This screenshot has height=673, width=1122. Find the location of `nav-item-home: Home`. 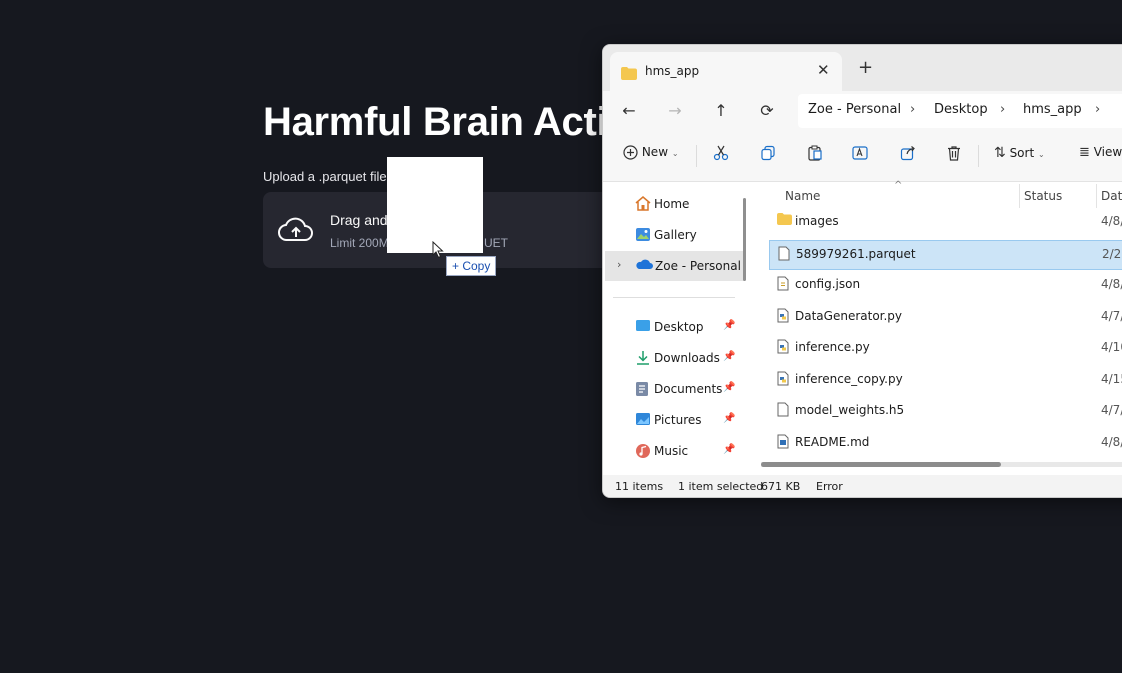

nav-item-home: Home is located at coordinates (673, 204).